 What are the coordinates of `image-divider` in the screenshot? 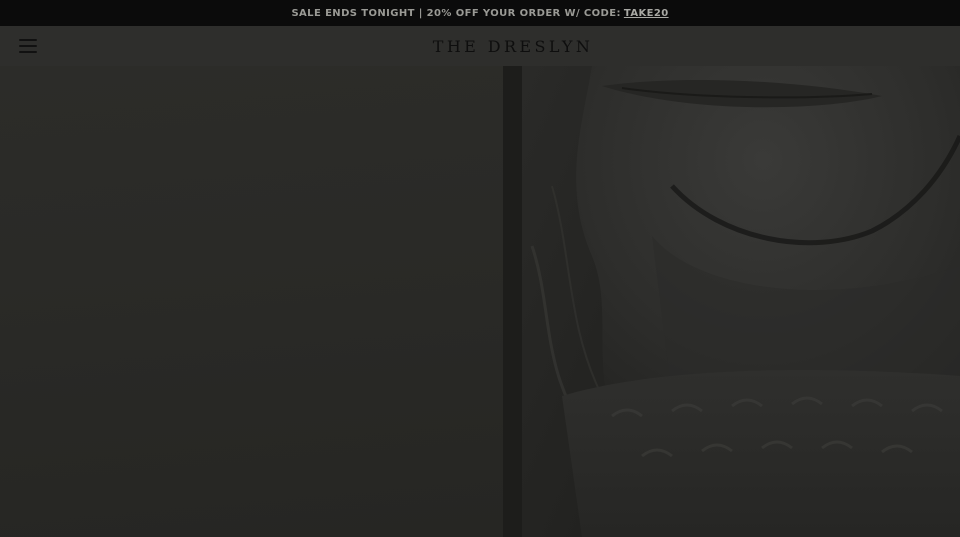 It's located at (512, 301).